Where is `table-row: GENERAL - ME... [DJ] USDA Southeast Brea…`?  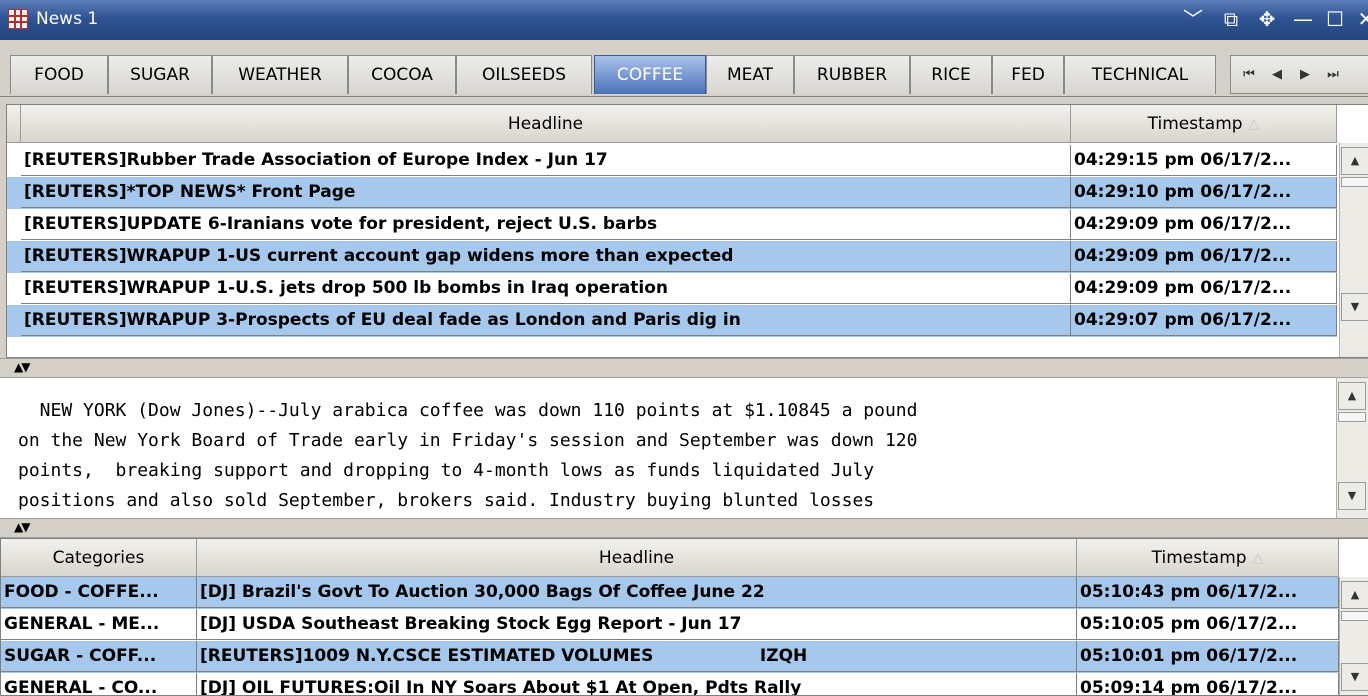 table-row: GENERAL - ME... [DJ] USDA Southeast Brea… is located at coordinates (670, 625).